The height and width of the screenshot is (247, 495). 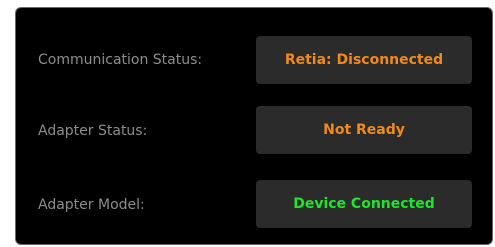 I want to click on communication-status-value: Retia: Disconnected, so click(x=364, y=60).